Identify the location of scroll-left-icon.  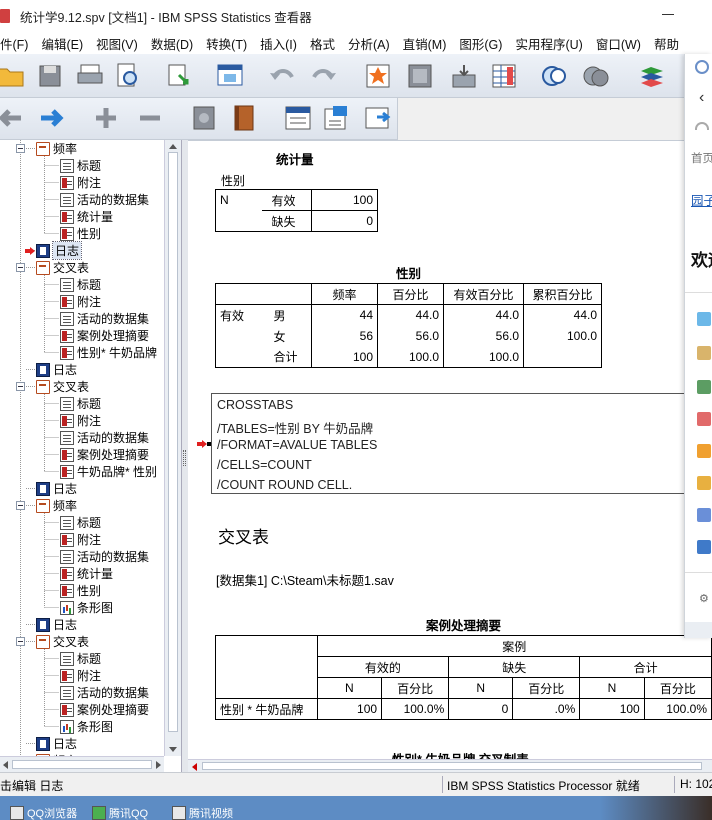
(194, 767).